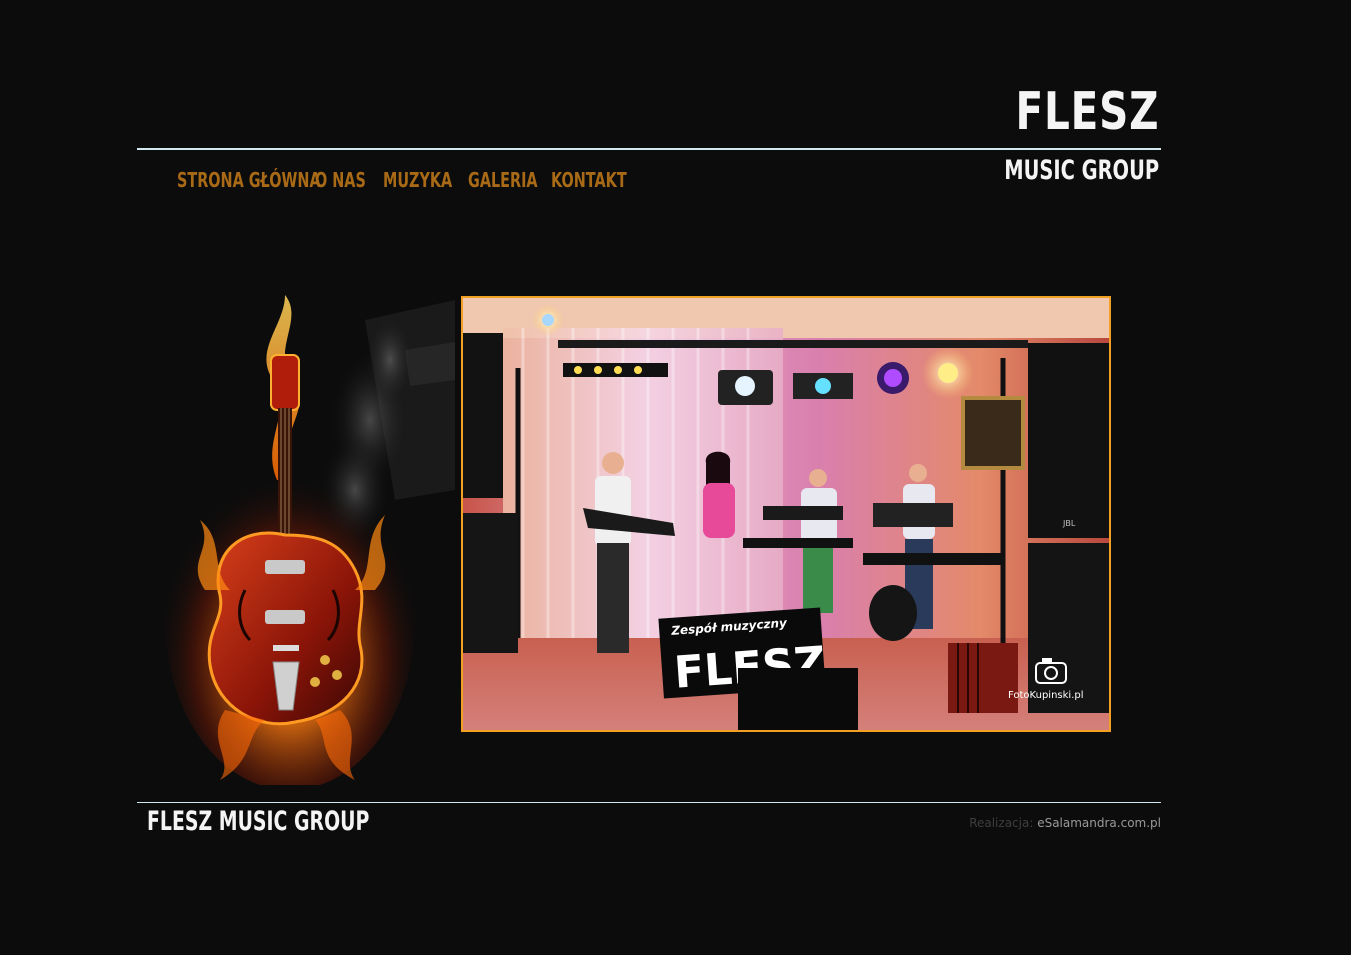 Image resolution: width=1351 pixels, height=955 pixels. I want to click on credit: Realizacja: eSalamandra.com.pl, so click(1065, 823).